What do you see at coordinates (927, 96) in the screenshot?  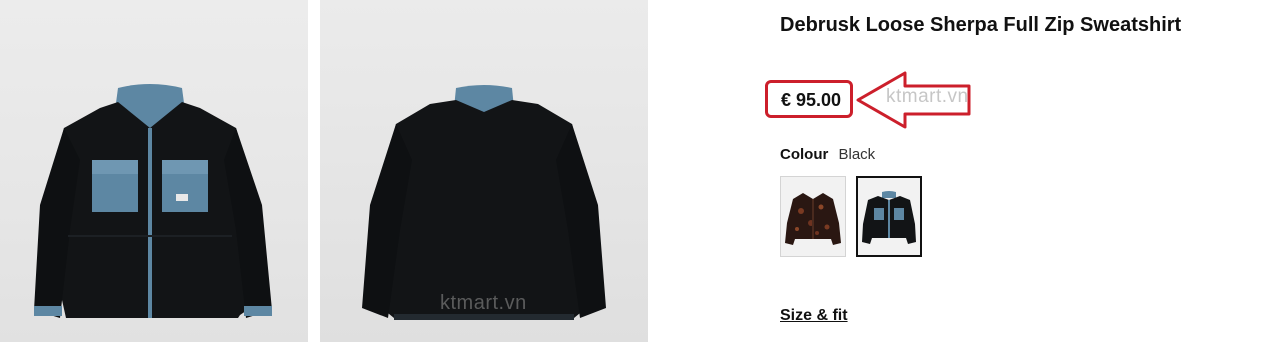 I see `price-watermark: ktmart.vn` at bounding box center [927, 96].